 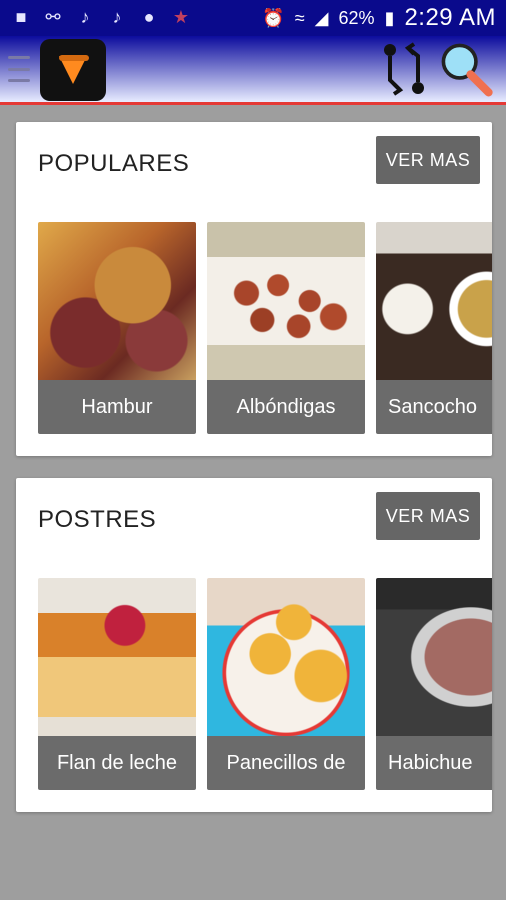 I want to click on app-logo, so click(x=73, y=70).